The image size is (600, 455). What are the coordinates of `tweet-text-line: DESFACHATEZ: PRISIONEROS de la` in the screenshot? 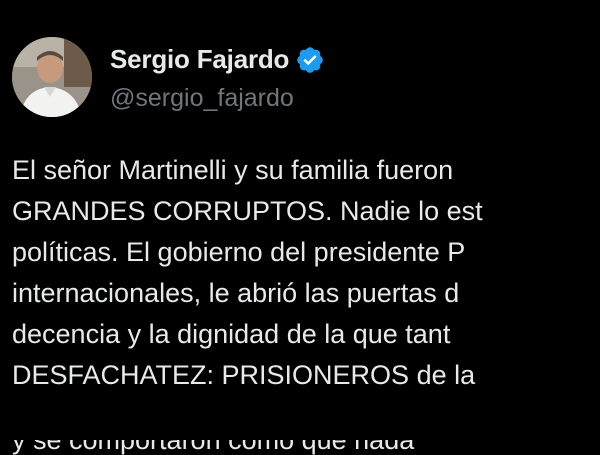 It's located at (244, 375).